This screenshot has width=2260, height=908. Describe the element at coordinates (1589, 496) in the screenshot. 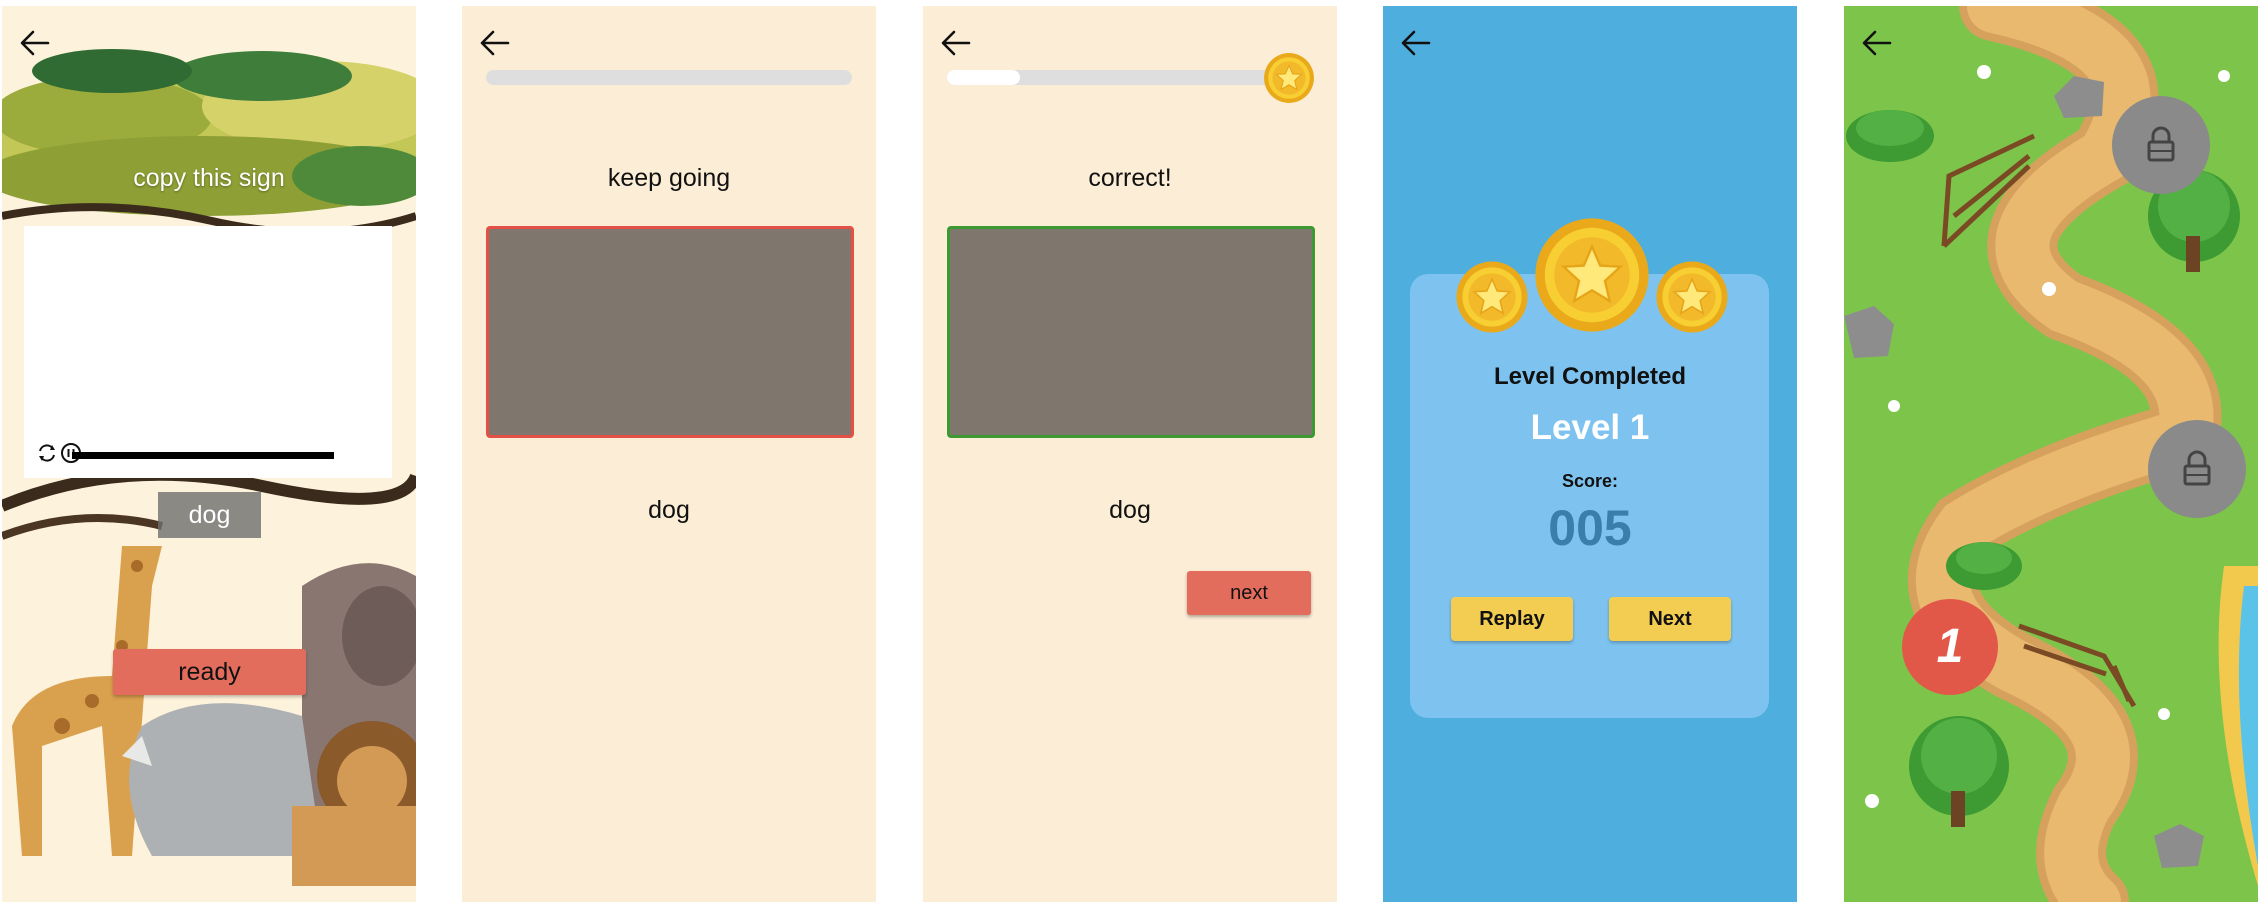

I see `results-card` at that location.